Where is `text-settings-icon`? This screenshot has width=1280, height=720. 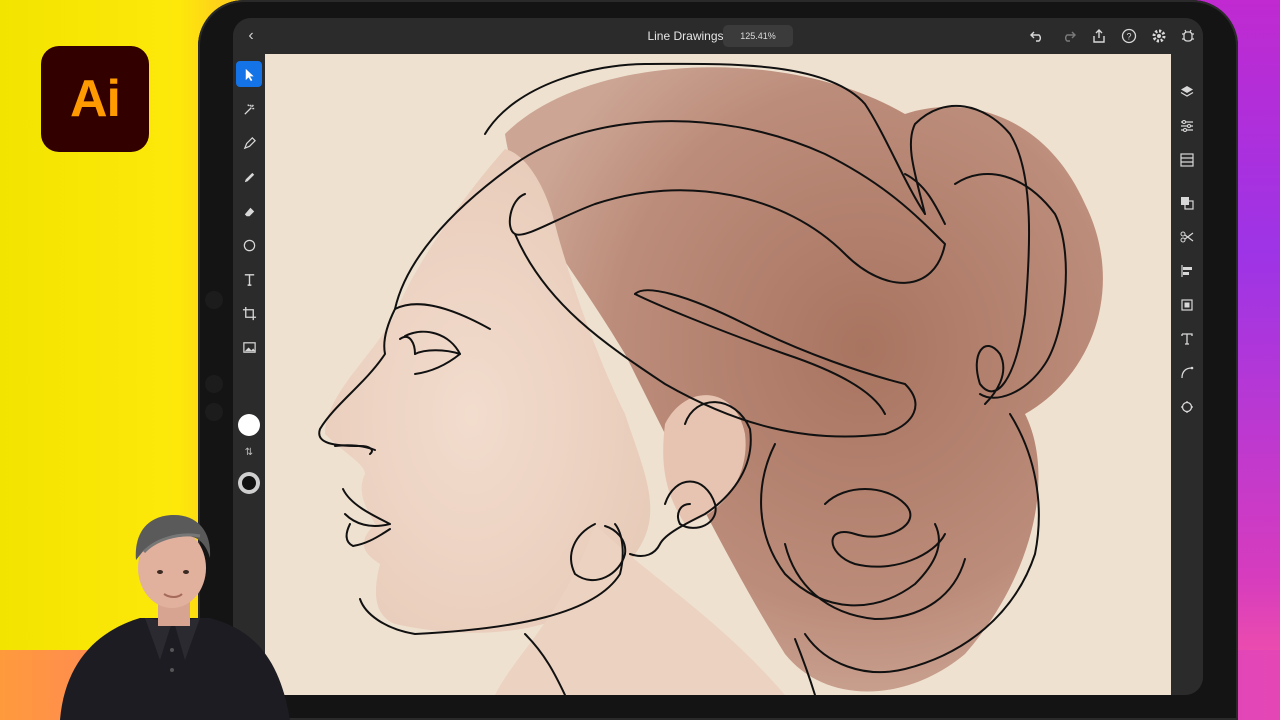 text-settings-icon is located at coordinates (1187, 339).